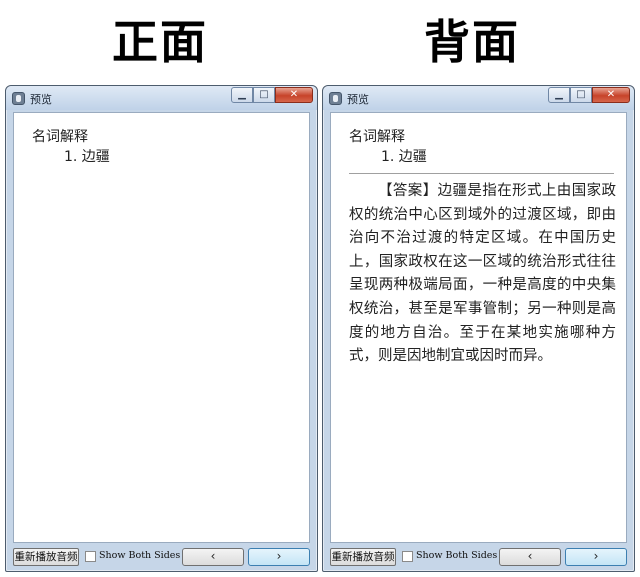 The height and width of the screenshot is (577, 640). What do you see at coordinates (472, 42) in the screenshot?
I see `back-heading: 背面` at bounding box center [472, 42].